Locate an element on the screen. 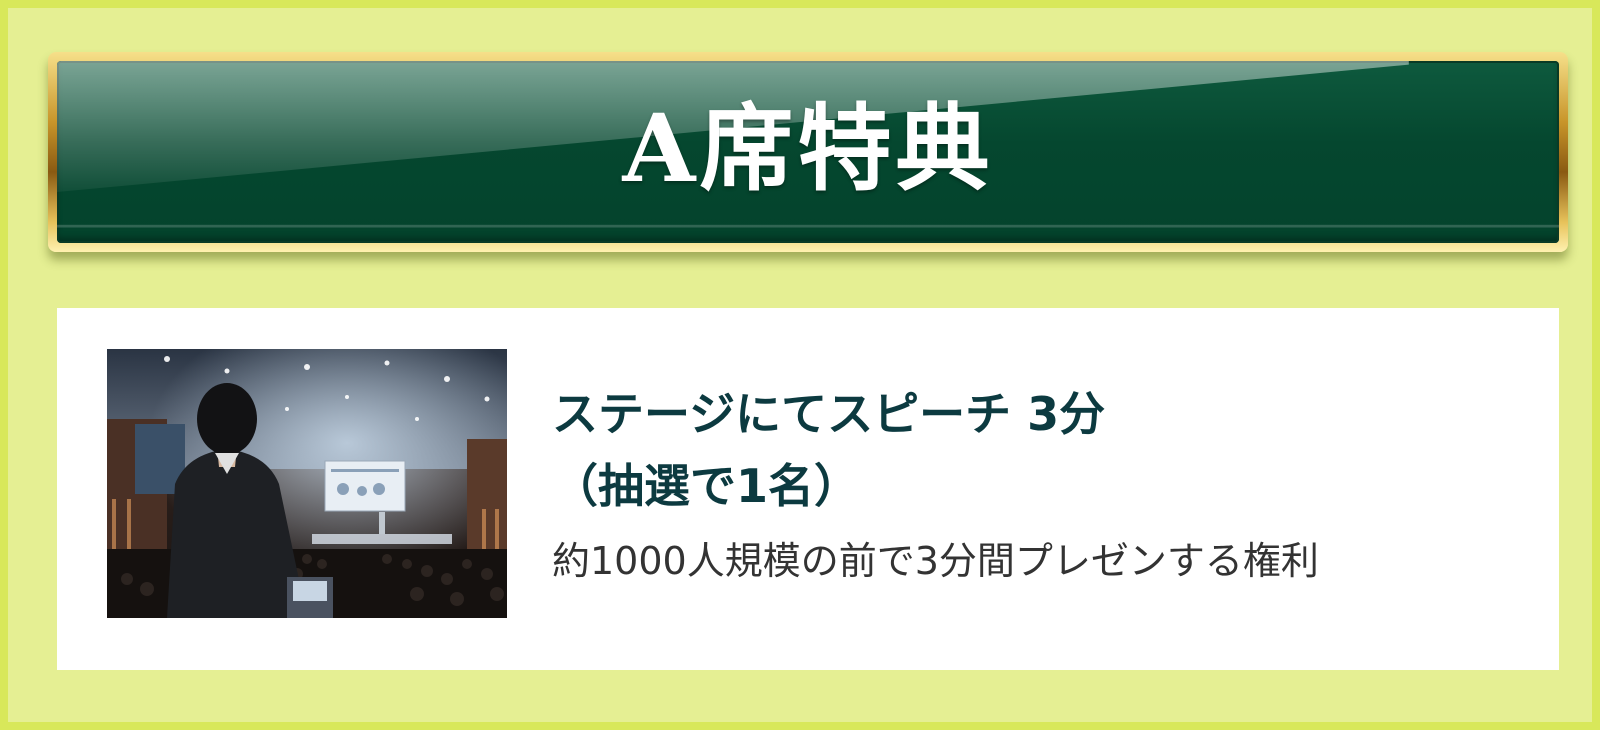 The width and height of the screenshot is (1600, 730). stage-presentation-photo is located at coordinates (307, 483).